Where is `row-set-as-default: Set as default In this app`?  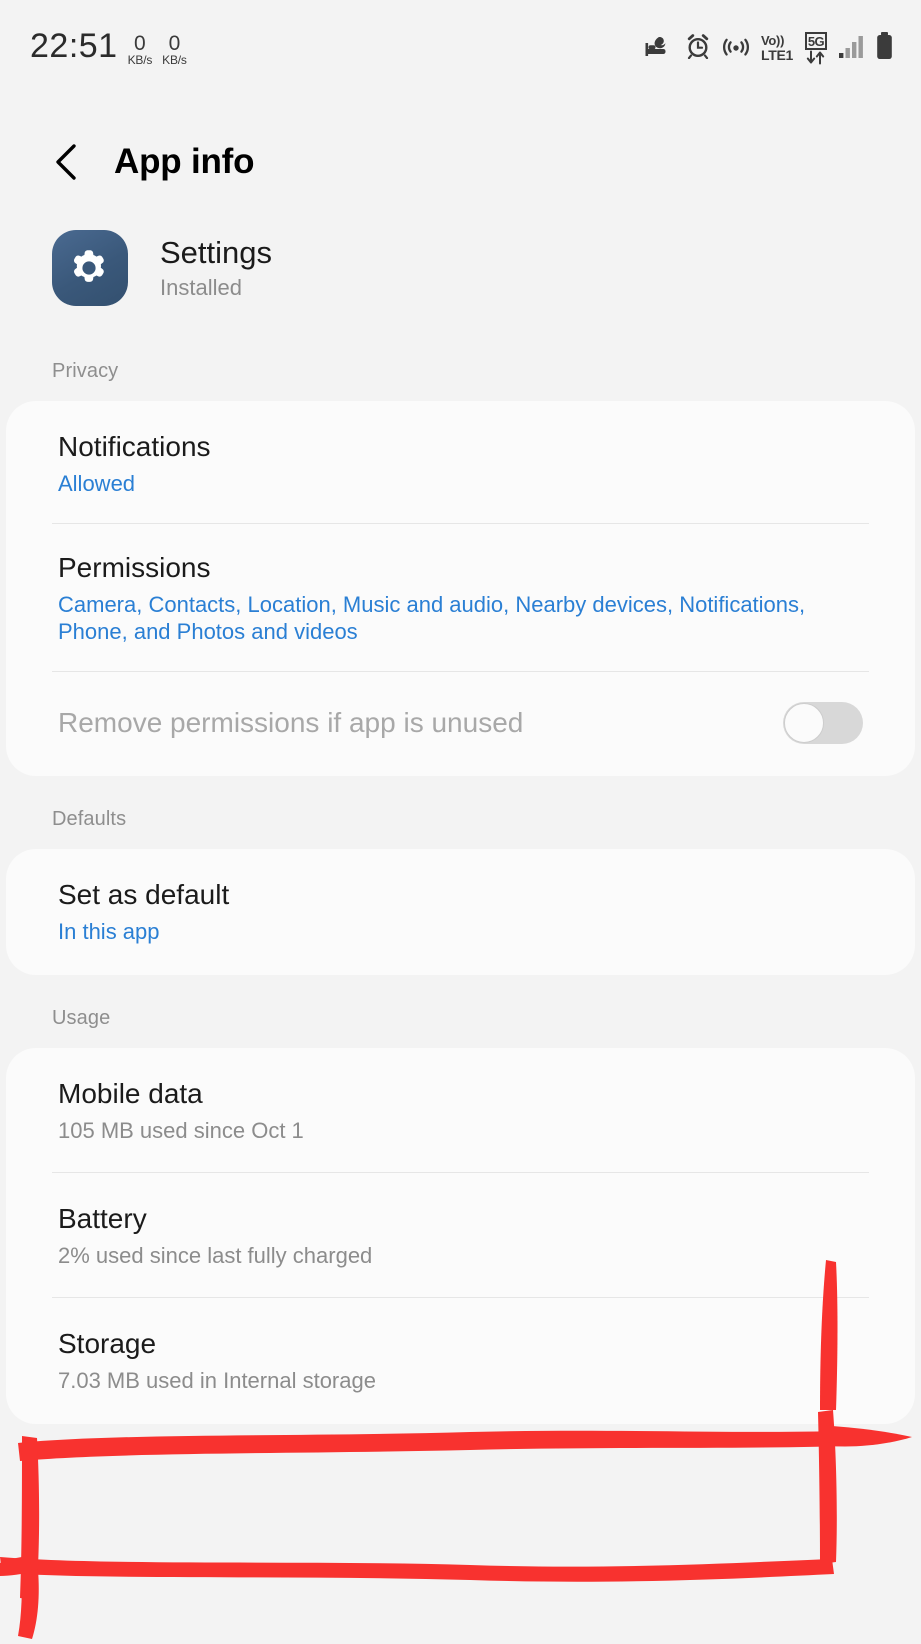
row-set-as-default: Set as default In this app is located at coordinates (460, 912).